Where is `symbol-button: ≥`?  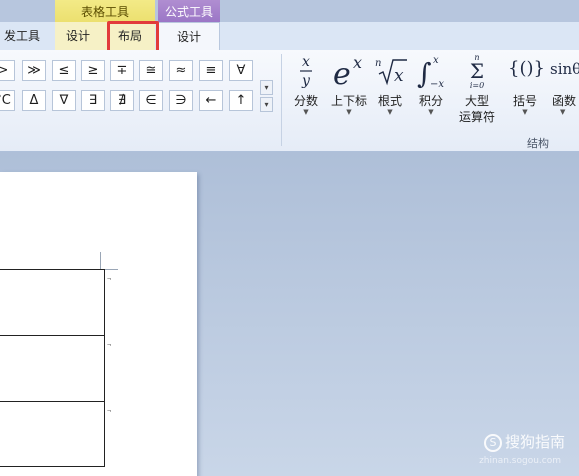 symbol-button: ≥ is located at coordinates (93, 70).